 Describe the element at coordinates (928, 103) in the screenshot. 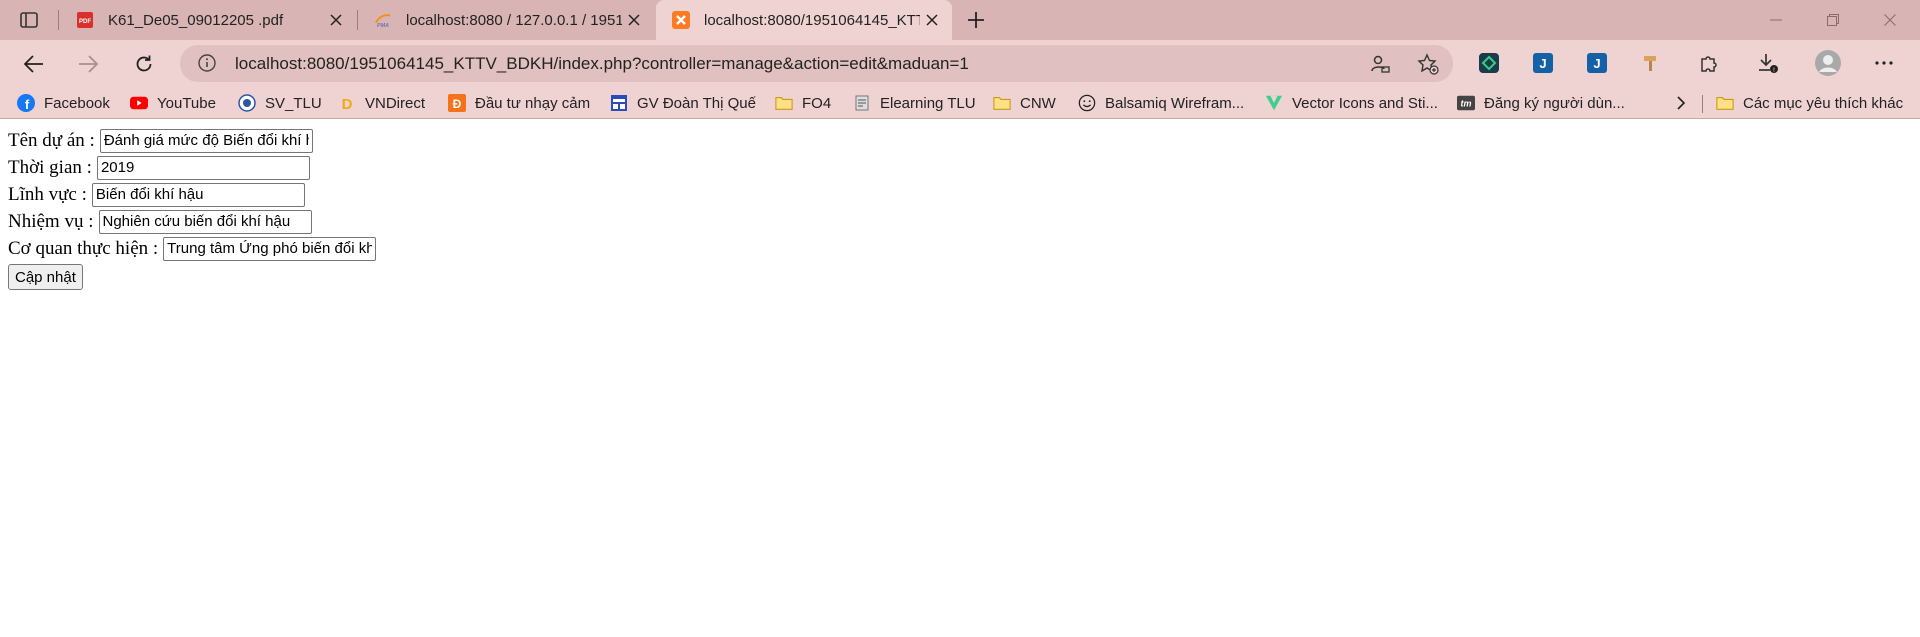

I see `bookmark-label: Elearning TLU` at that location.